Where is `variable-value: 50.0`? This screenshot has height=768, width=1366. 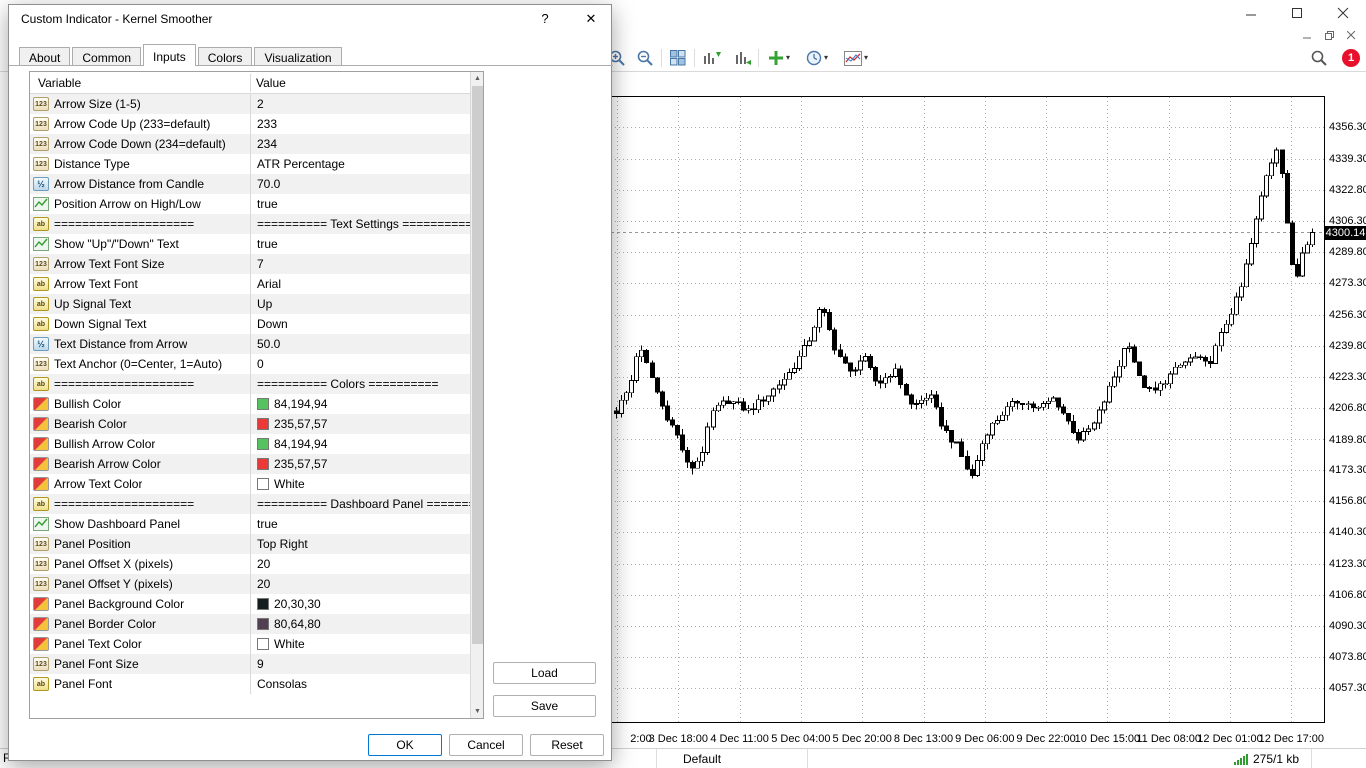
variable-value: 50.0 is located at coordinates (360, 344).